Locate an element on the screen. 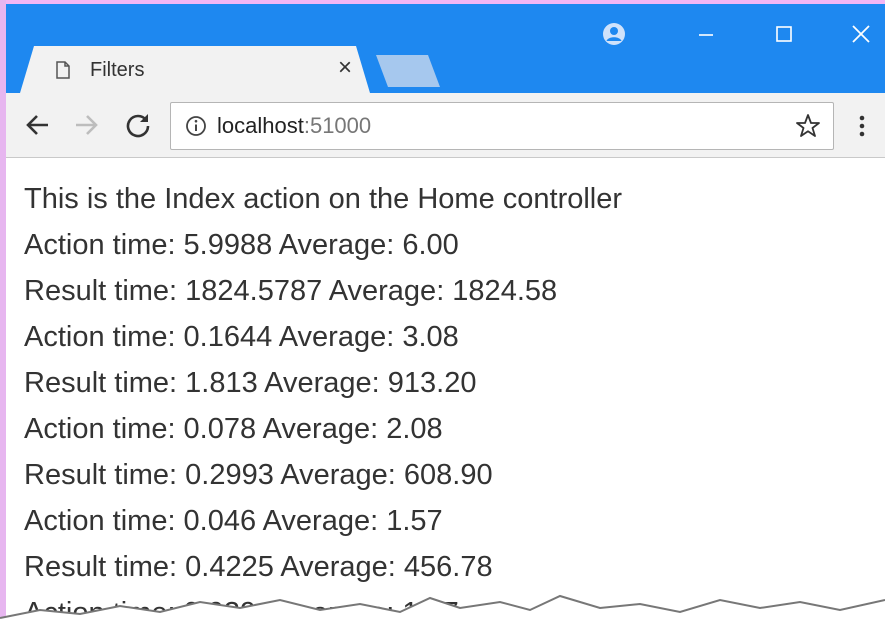 The image size is (885, 636). url-host: localhost is located at coordinates (260, 125).